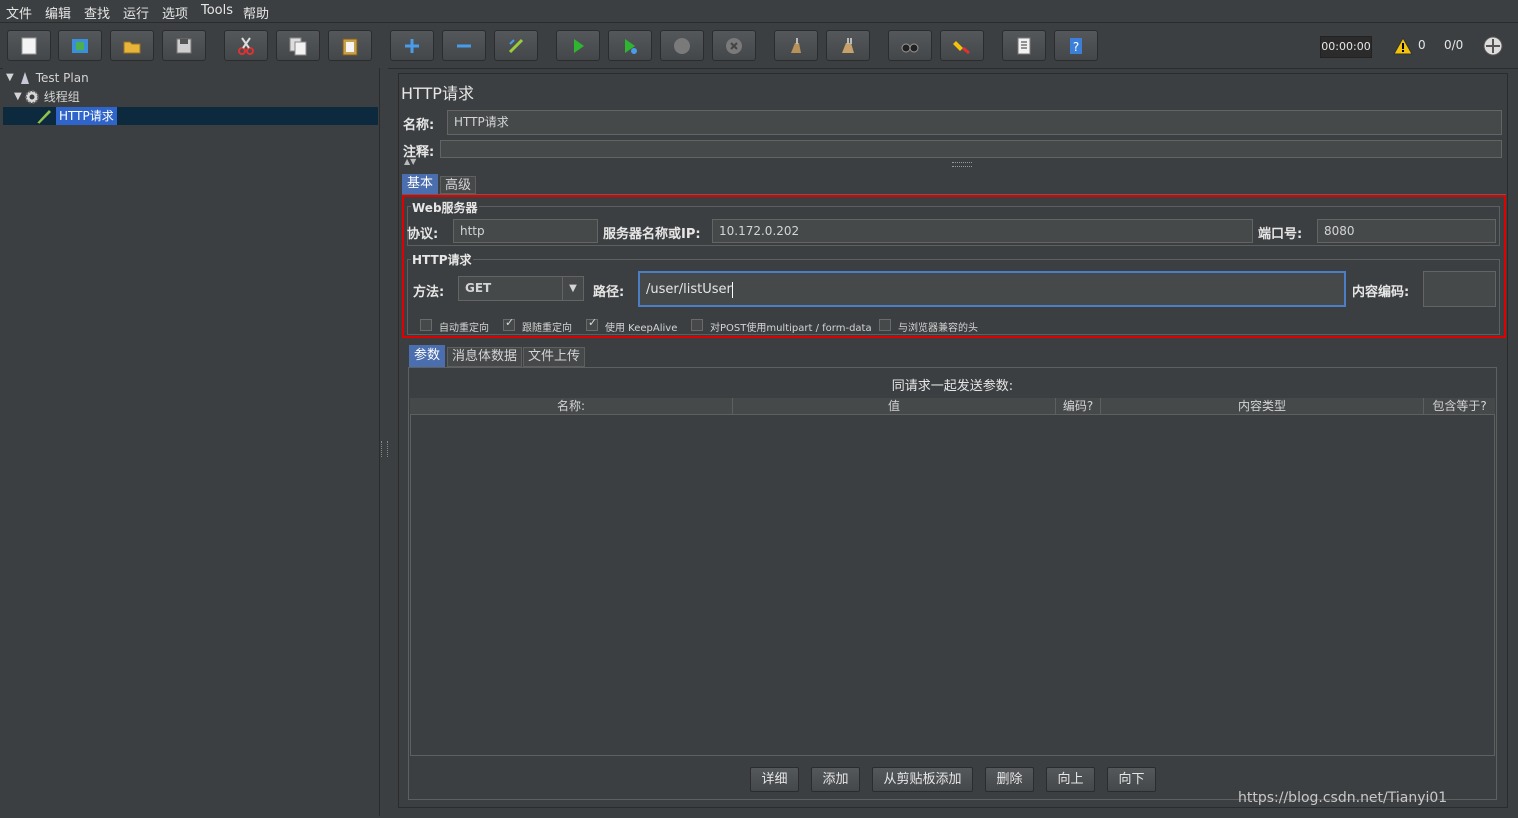 The height and width of the screenshot is (818, 1518). I want to click on resize-grip-icon, so click(962, 164).